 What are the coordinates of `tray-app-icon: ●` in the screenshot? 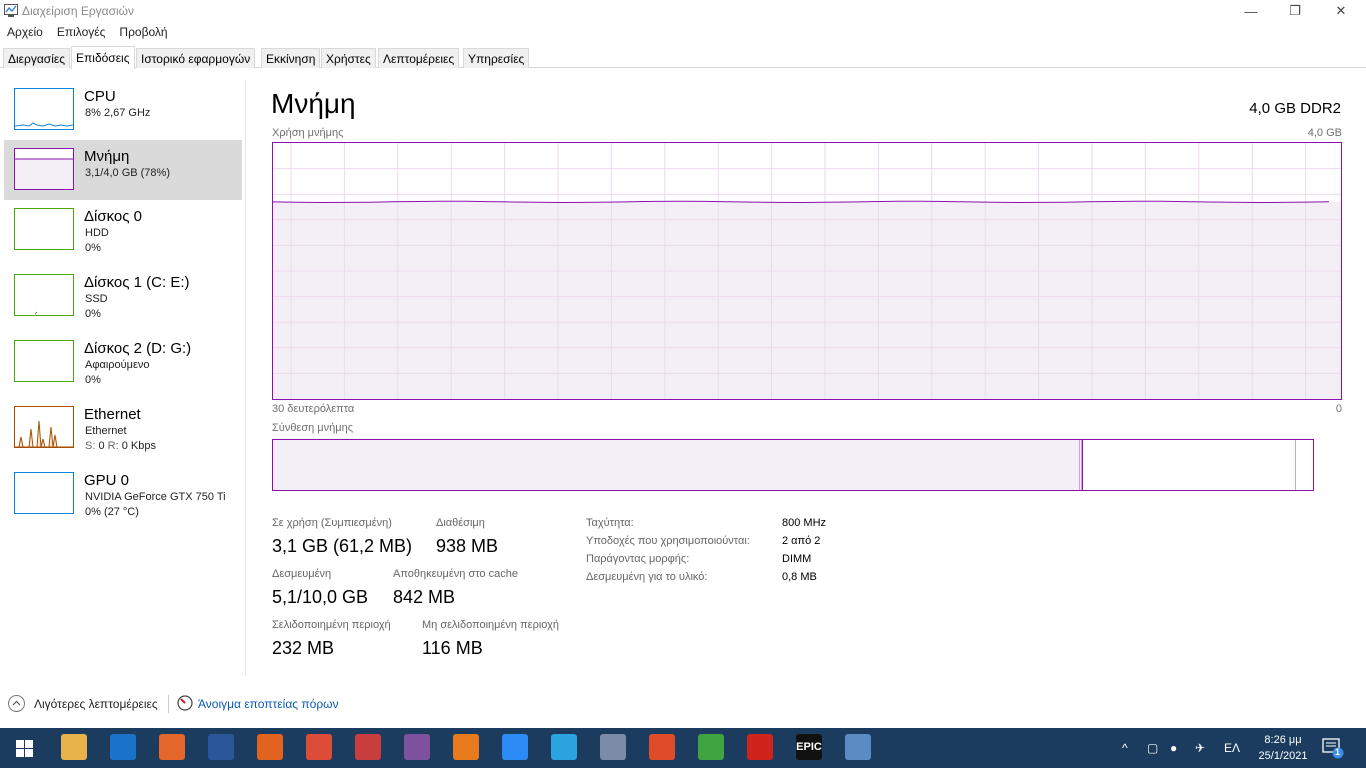 It's located at (1173, 748).